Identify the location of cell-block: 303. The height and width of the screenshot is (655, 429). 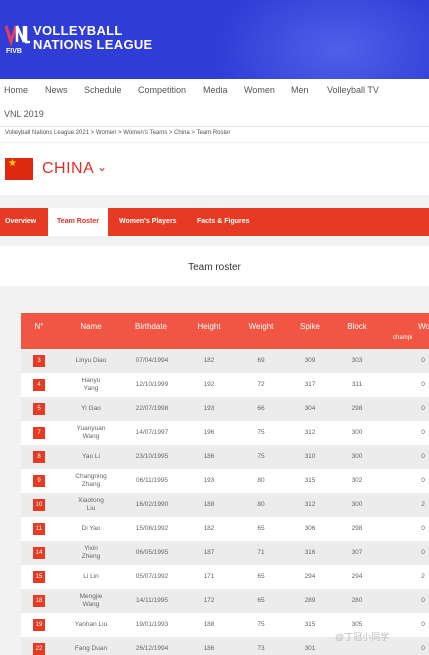
(357, 360).